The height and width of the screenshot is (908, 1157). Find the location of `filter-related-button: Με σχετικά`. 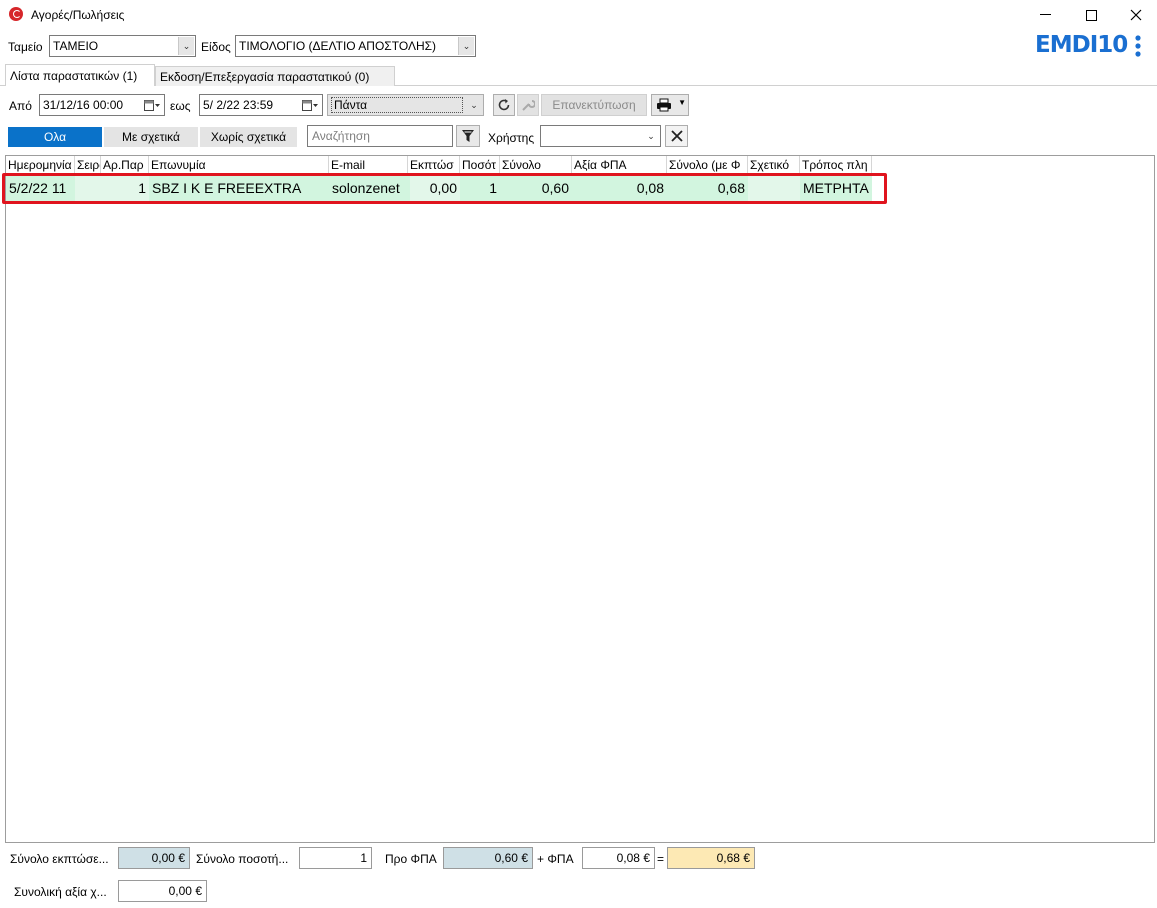

filter-related-button: Με σχετικά is located at coordinates (151, 137).